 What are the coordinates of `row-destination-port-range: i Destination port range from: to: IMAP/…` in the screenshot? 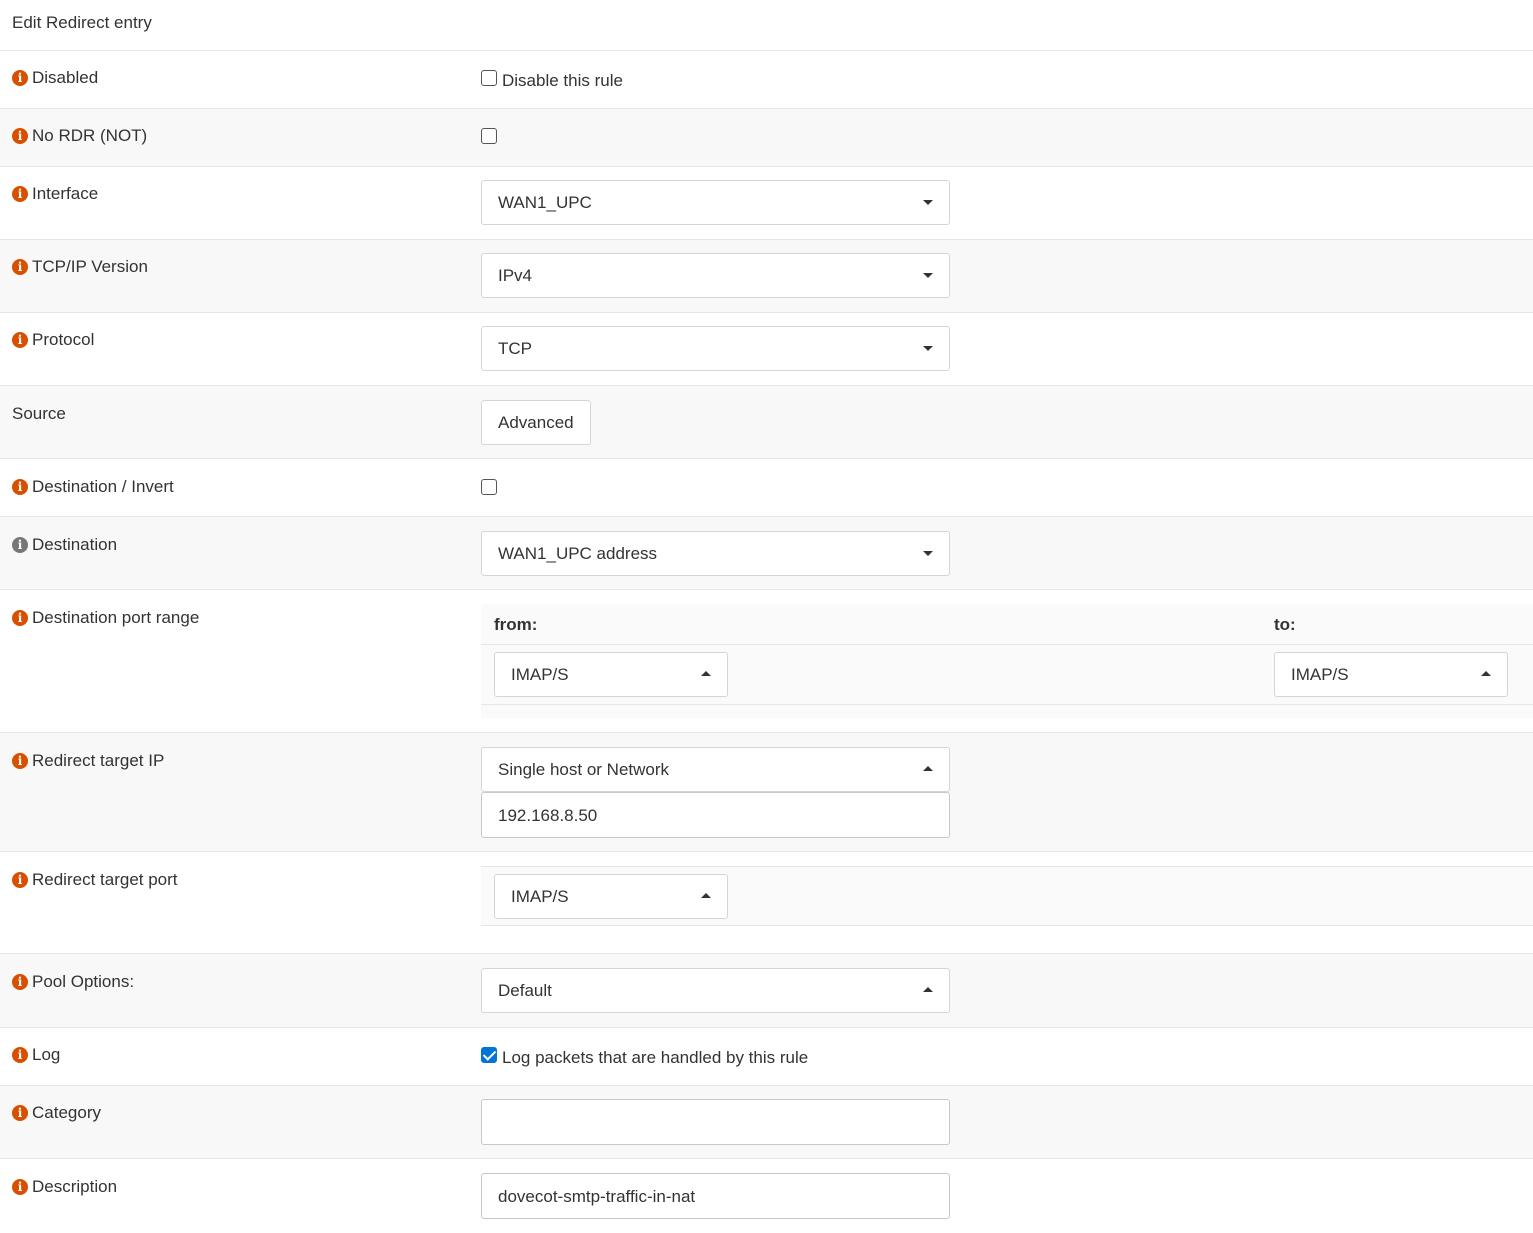 It's located at (766, 661).